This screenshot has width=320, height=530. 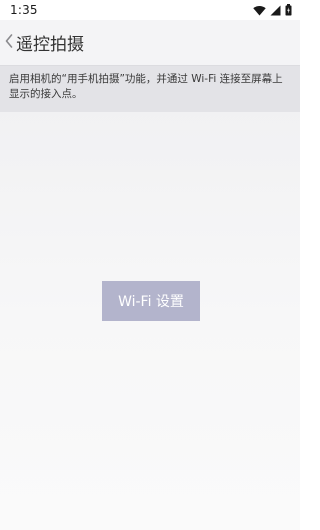 I want to click on back-button, so click(x=9, y=43).